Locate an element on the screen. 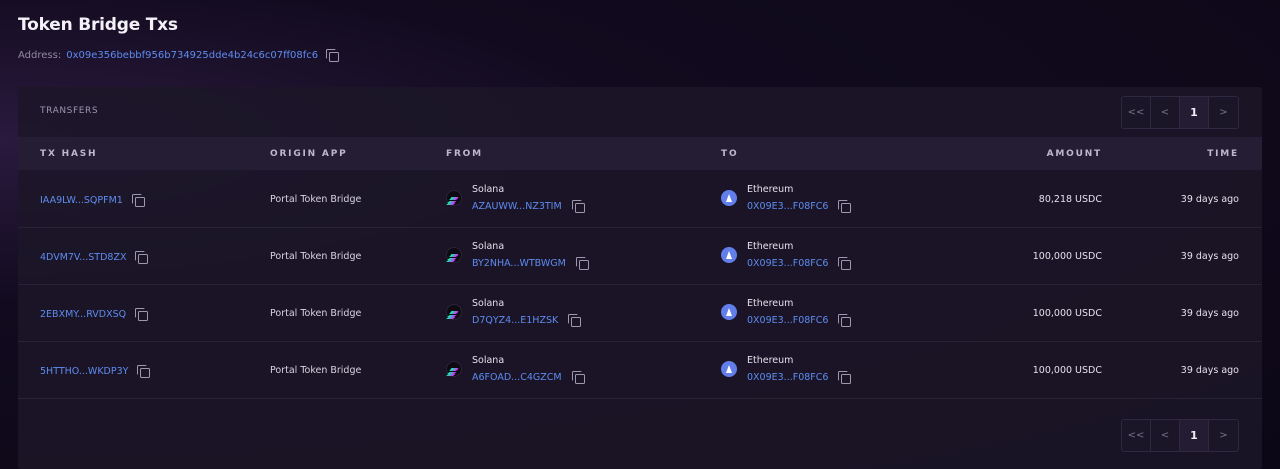 This screenshot has height=469, width=1280. tx-hash-link: 5HTTHO...WKDP3Y is located at coordinates (84, 371).